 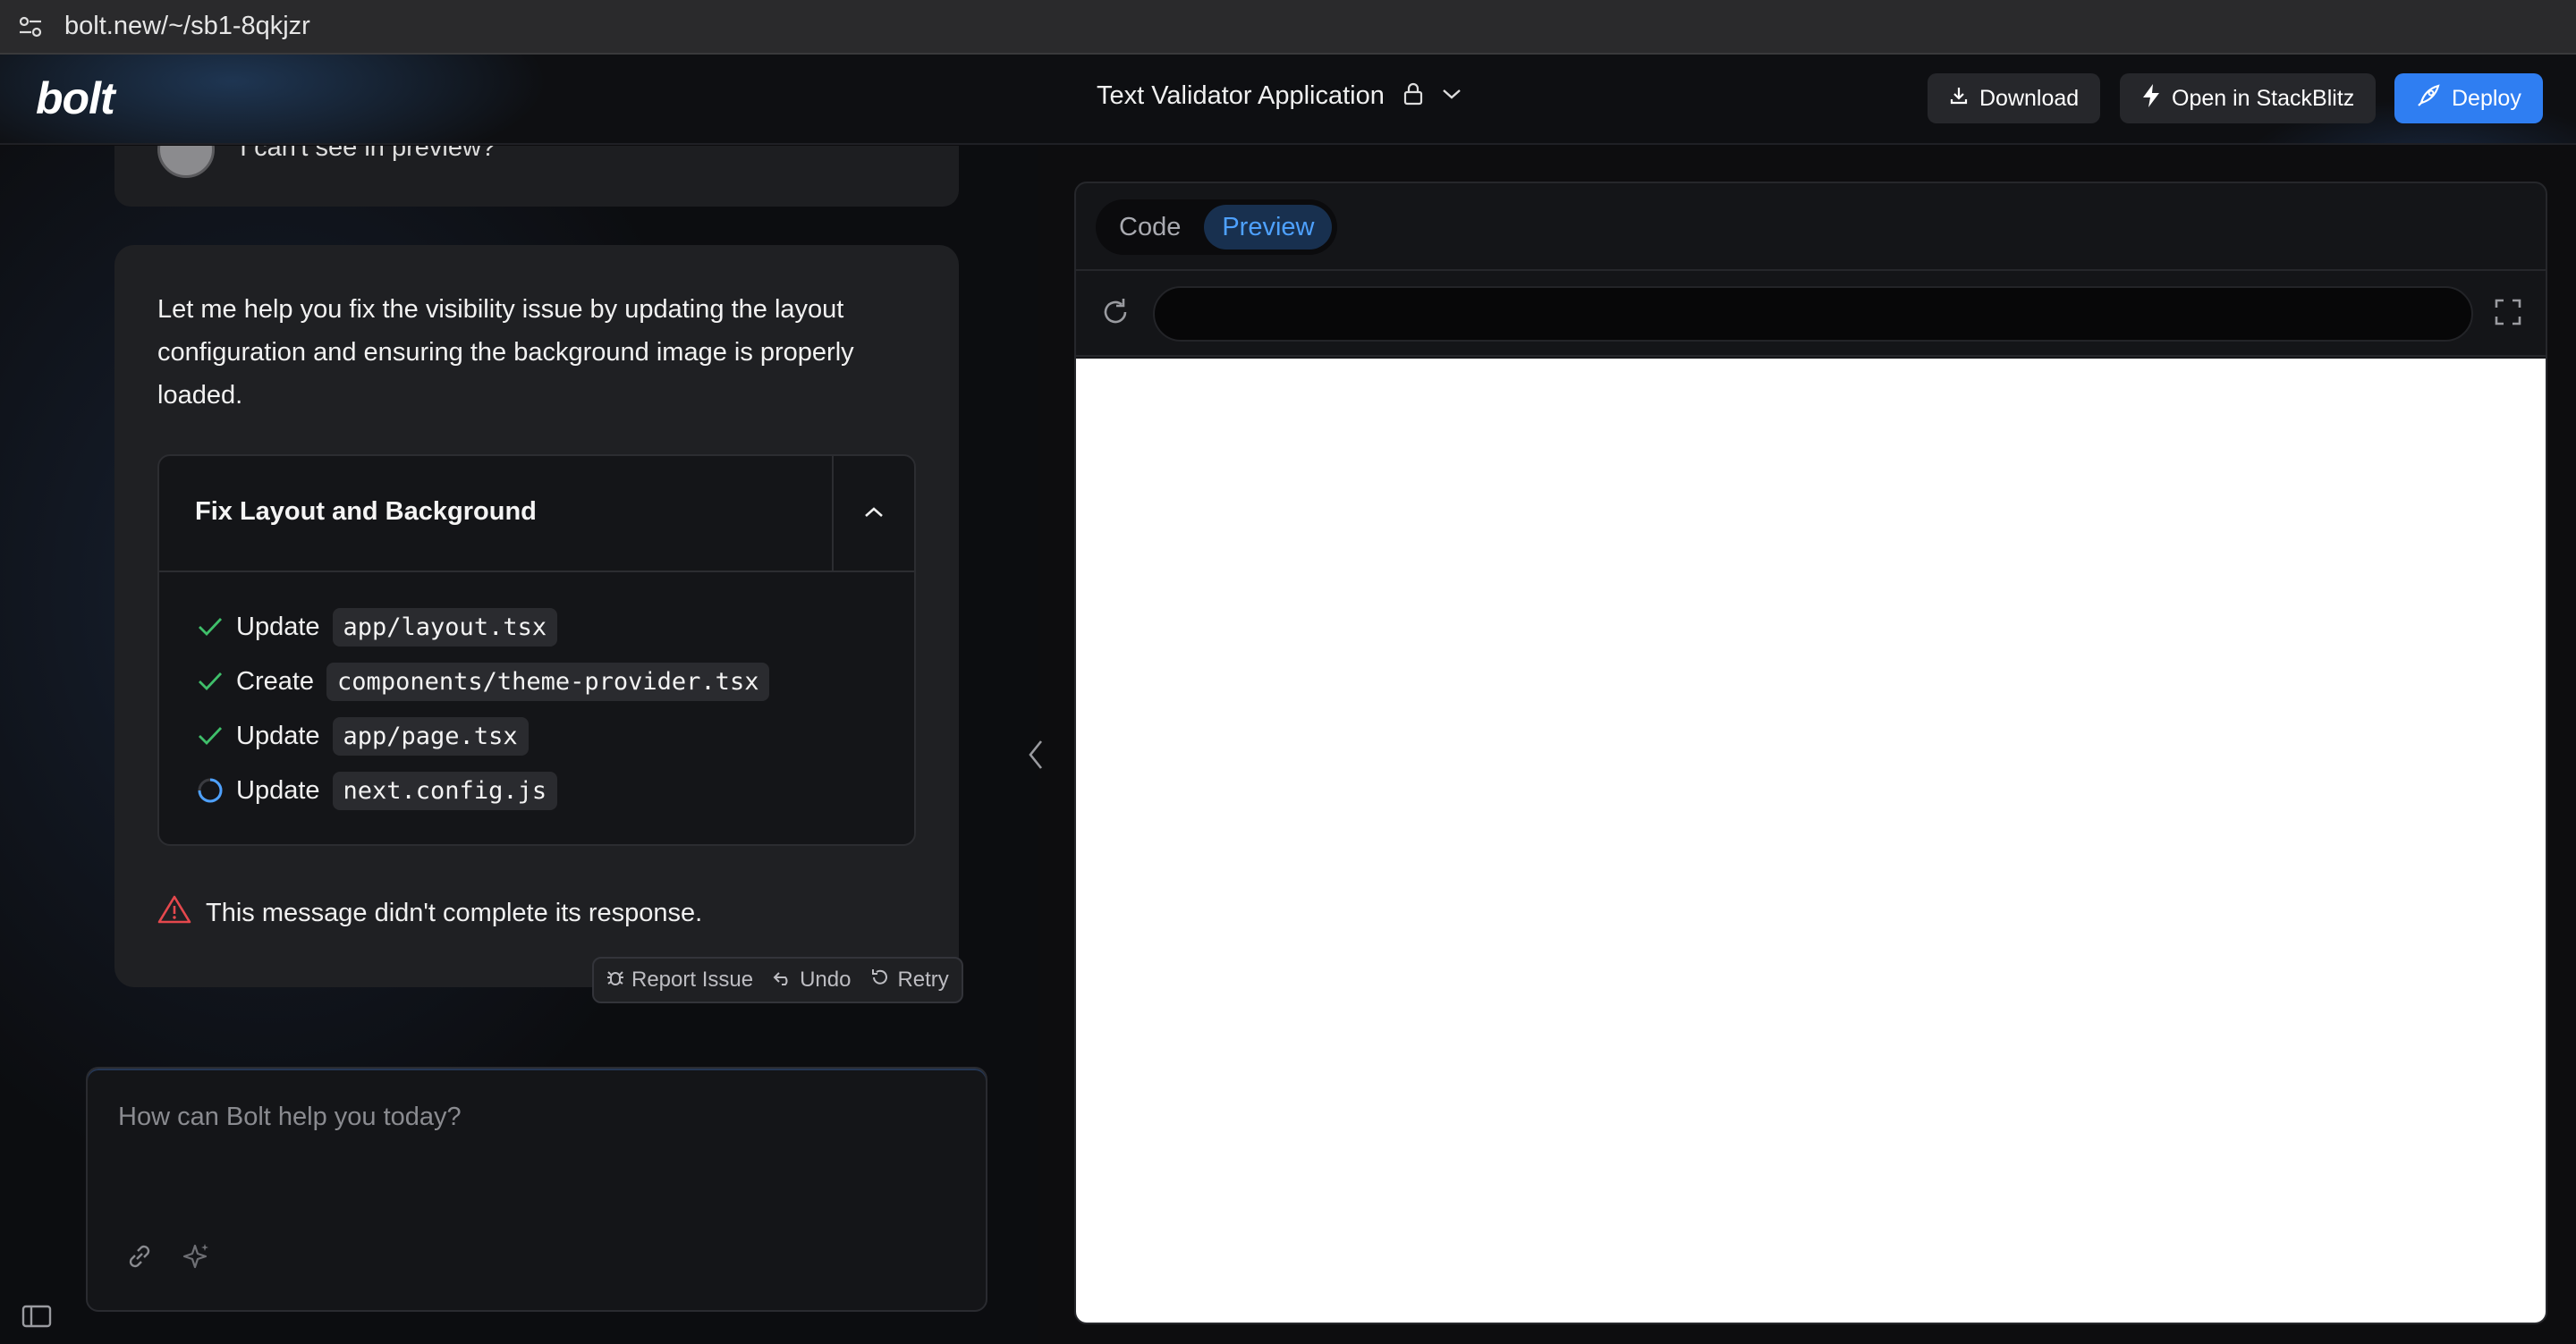 I want to click on browser-url-bar: bolt.new/~/sb1-8qkjzr, so click(x=1288, y=27).